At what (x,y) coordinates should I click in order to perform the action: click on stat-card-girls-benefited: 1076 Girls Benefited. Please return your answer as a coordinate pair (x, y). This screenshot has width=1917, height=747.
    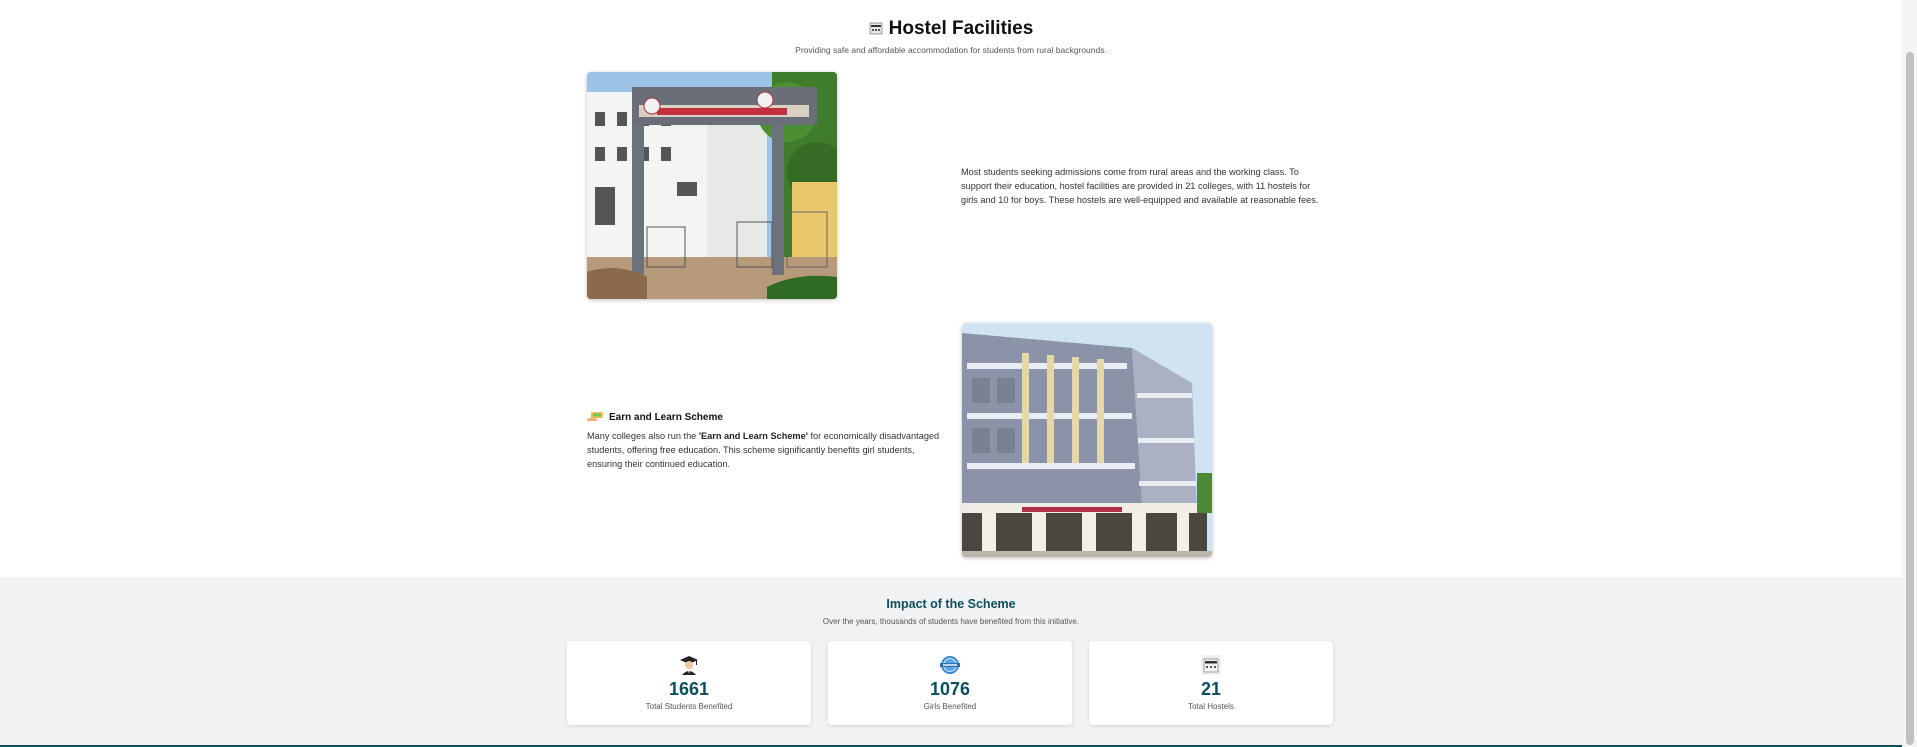
    Looking at the image, I should click on (950, 683).